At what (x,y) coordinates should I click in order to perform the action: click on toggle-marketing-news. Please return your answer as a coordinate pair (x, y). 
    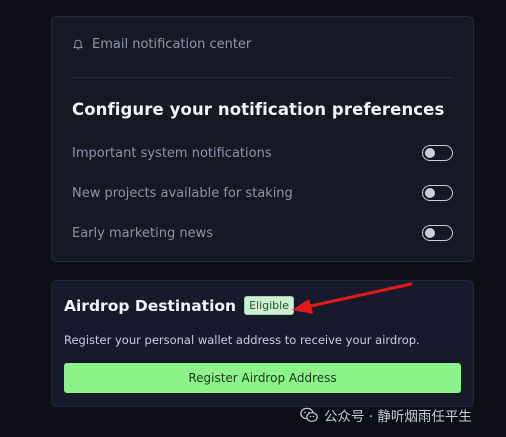
    Looking at the image, I should click on (437, 233).